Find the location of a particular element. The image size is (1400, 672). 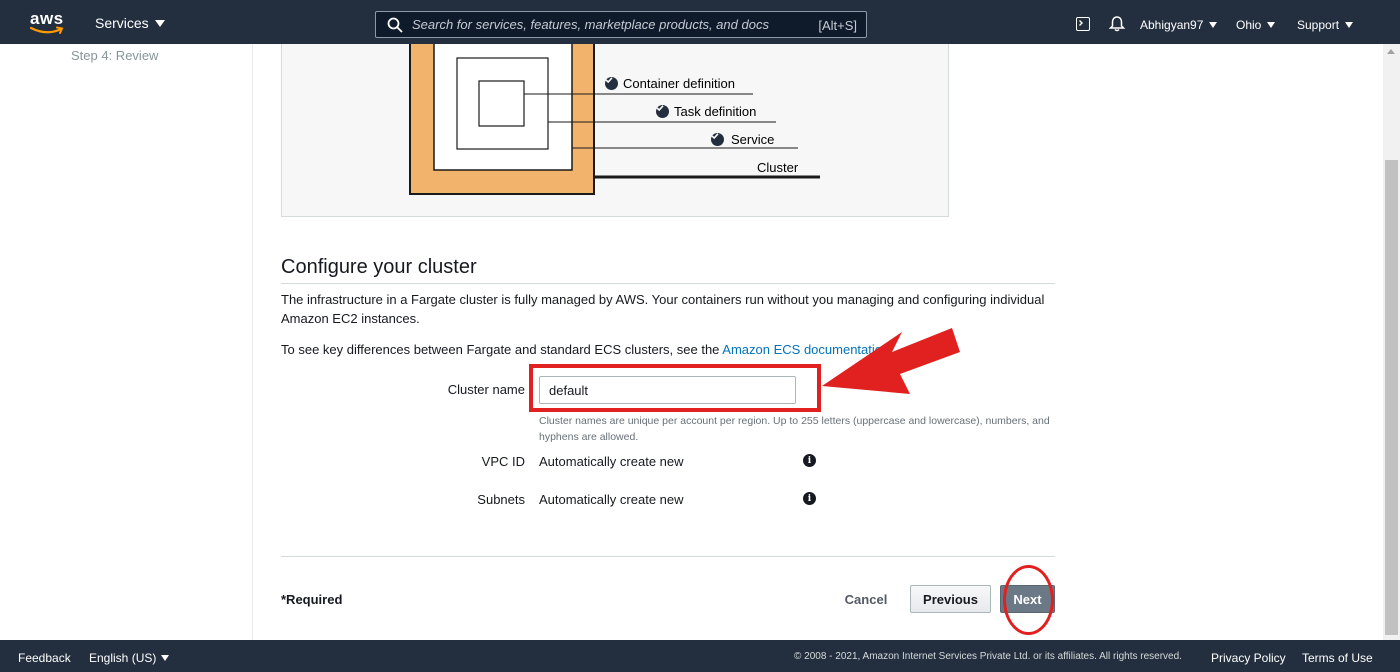

region-menu-button: Ohio is located at coordinates (1256, 25).